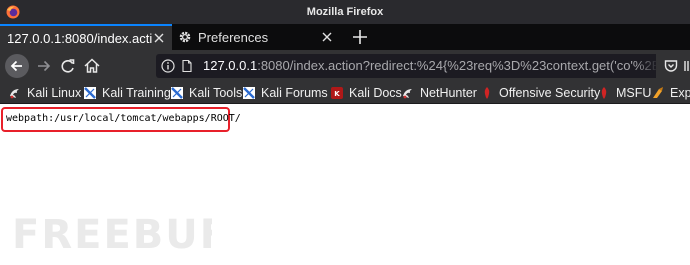 This screenshot has width=690, height=265. I want to click on home-icon, so click(92, 66).